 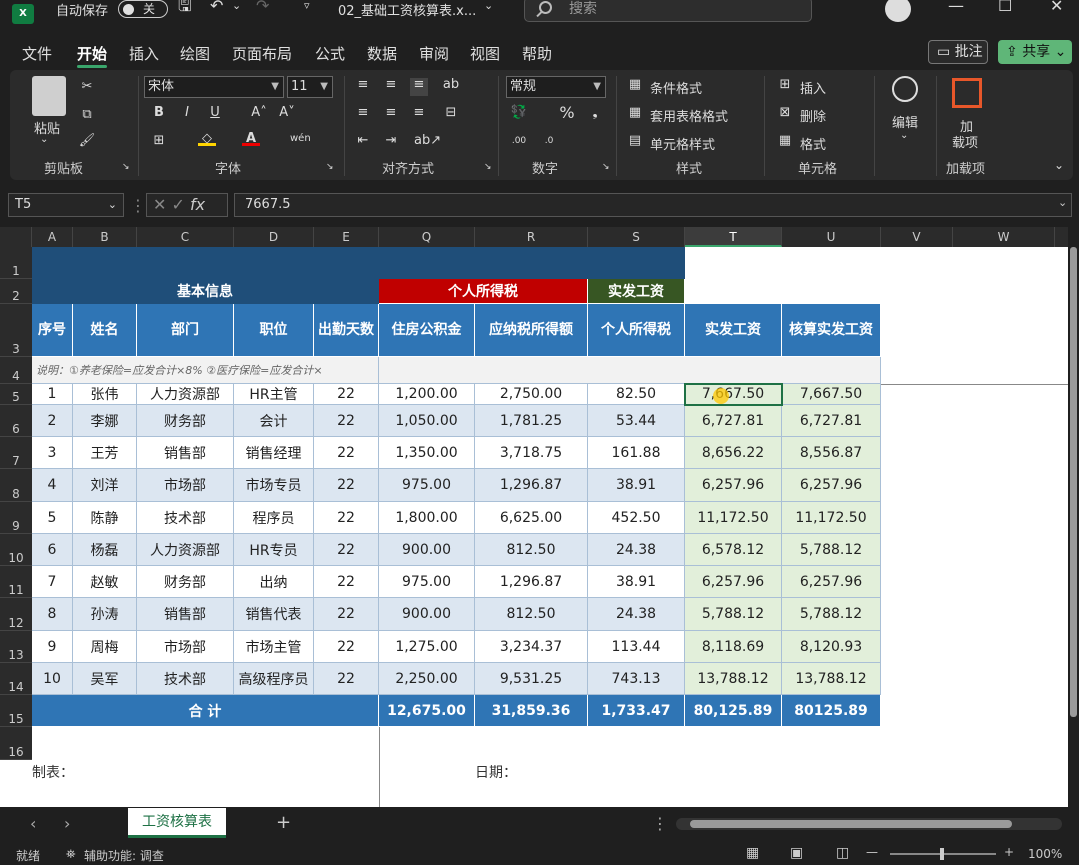 I want to click on editing-search-icon, so click(x=905, y=89).